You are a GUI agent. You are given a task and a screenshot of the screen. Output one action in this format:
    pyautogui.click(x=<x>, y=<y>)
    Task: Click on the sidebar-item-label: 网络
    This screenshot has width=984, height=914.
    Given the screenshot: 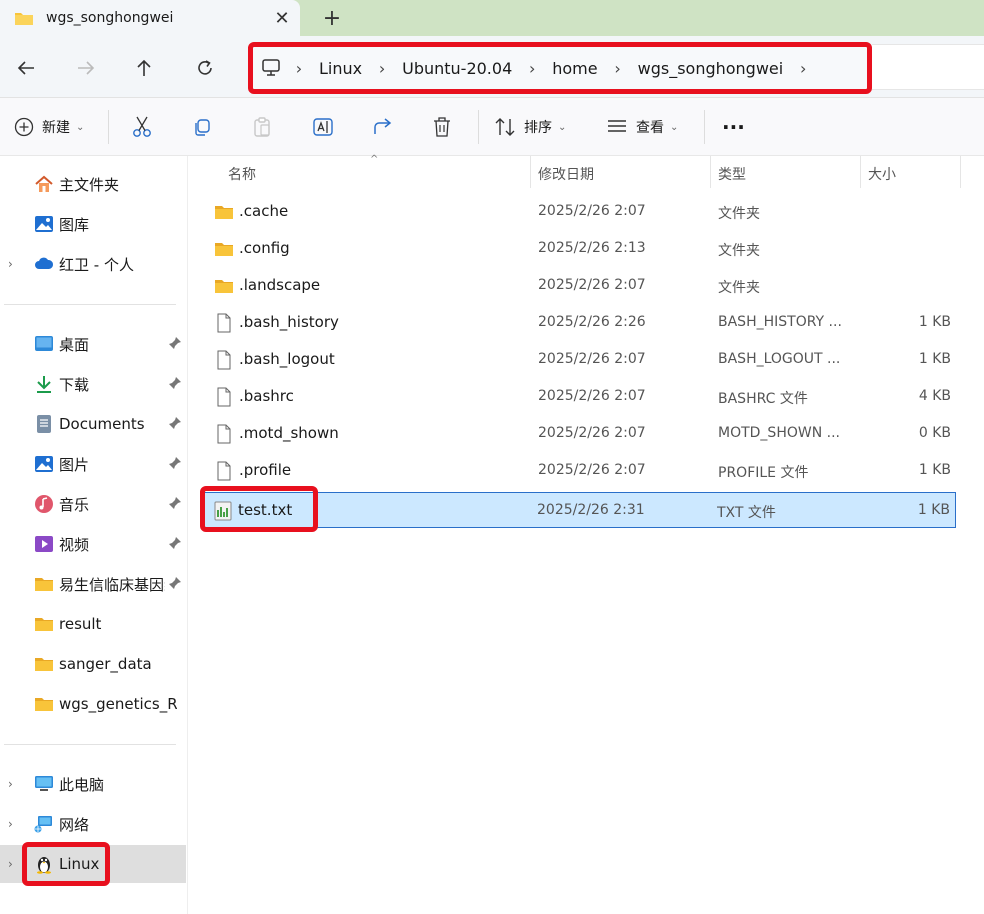 What is the action you would take?
    pyautogui.click(x=74, y=824)
    